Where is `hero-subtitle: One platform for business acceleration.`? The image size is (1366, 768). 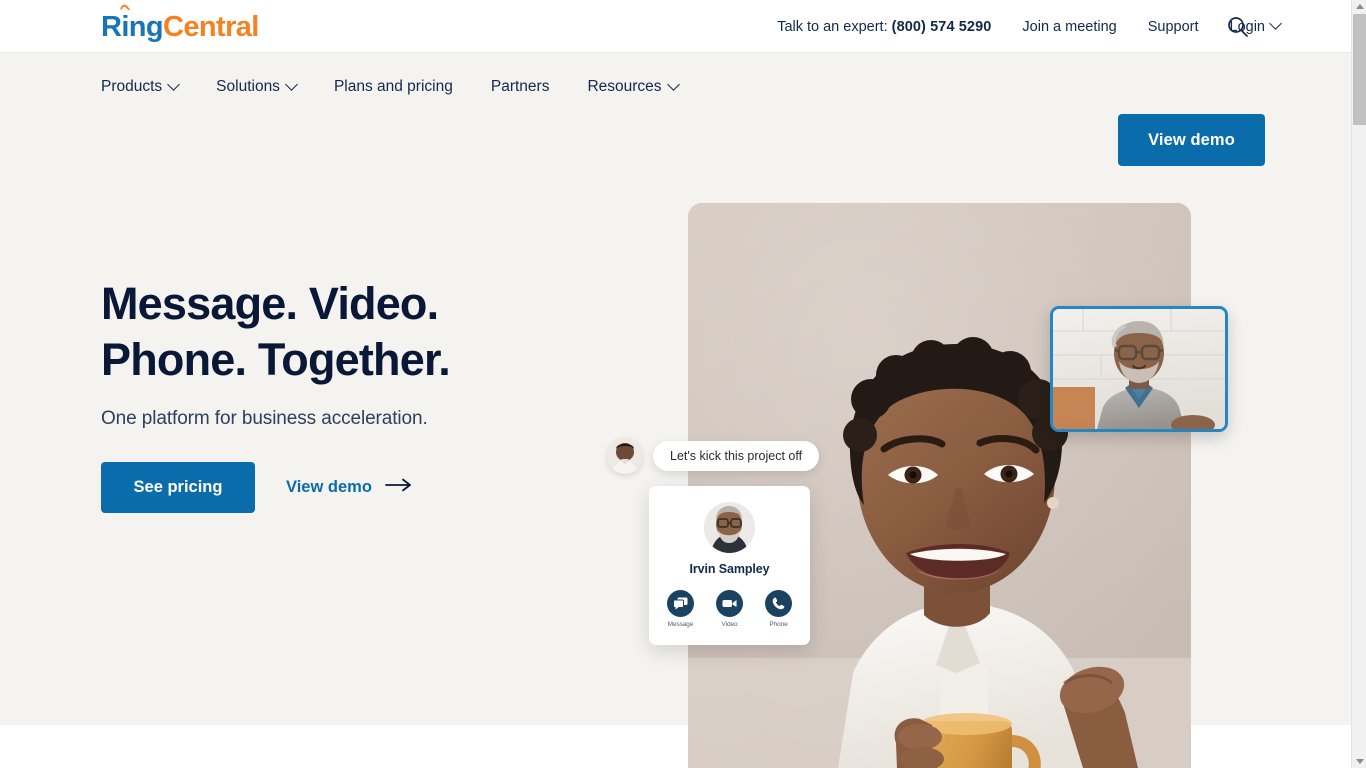 hero-subtitle: One platform for business acceleration. is located at coordinates (264, 418).